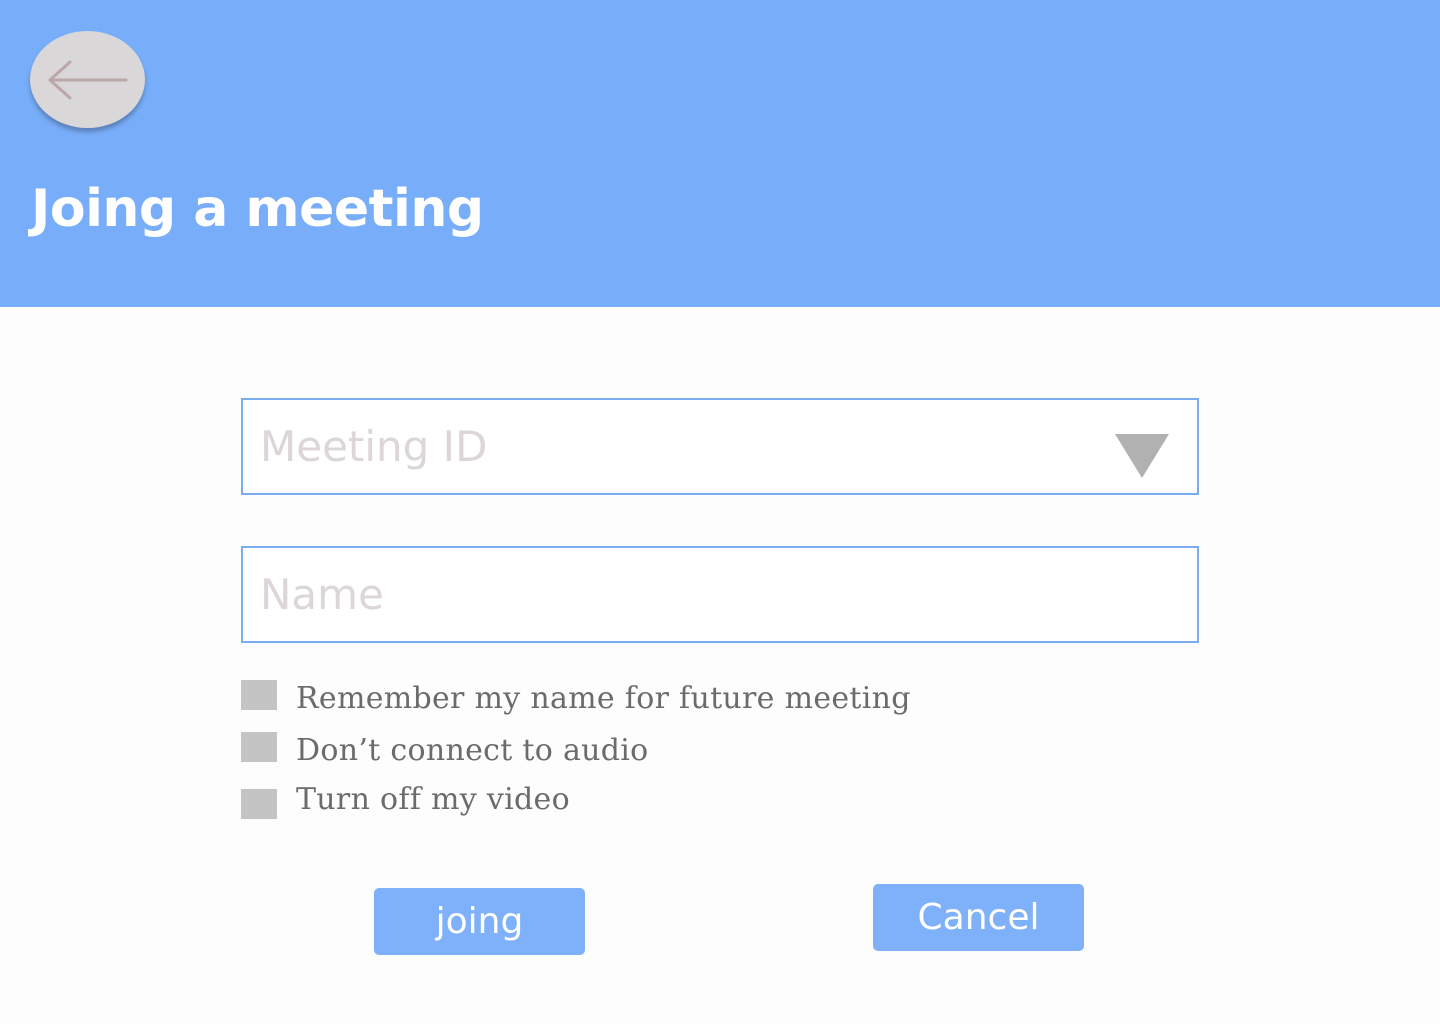 This screenshot has width=1440, height=1024. What do you see at coordinates (479, 921) in the screenshot?
I see `join-button: joing` at bounding box center [479, 921].